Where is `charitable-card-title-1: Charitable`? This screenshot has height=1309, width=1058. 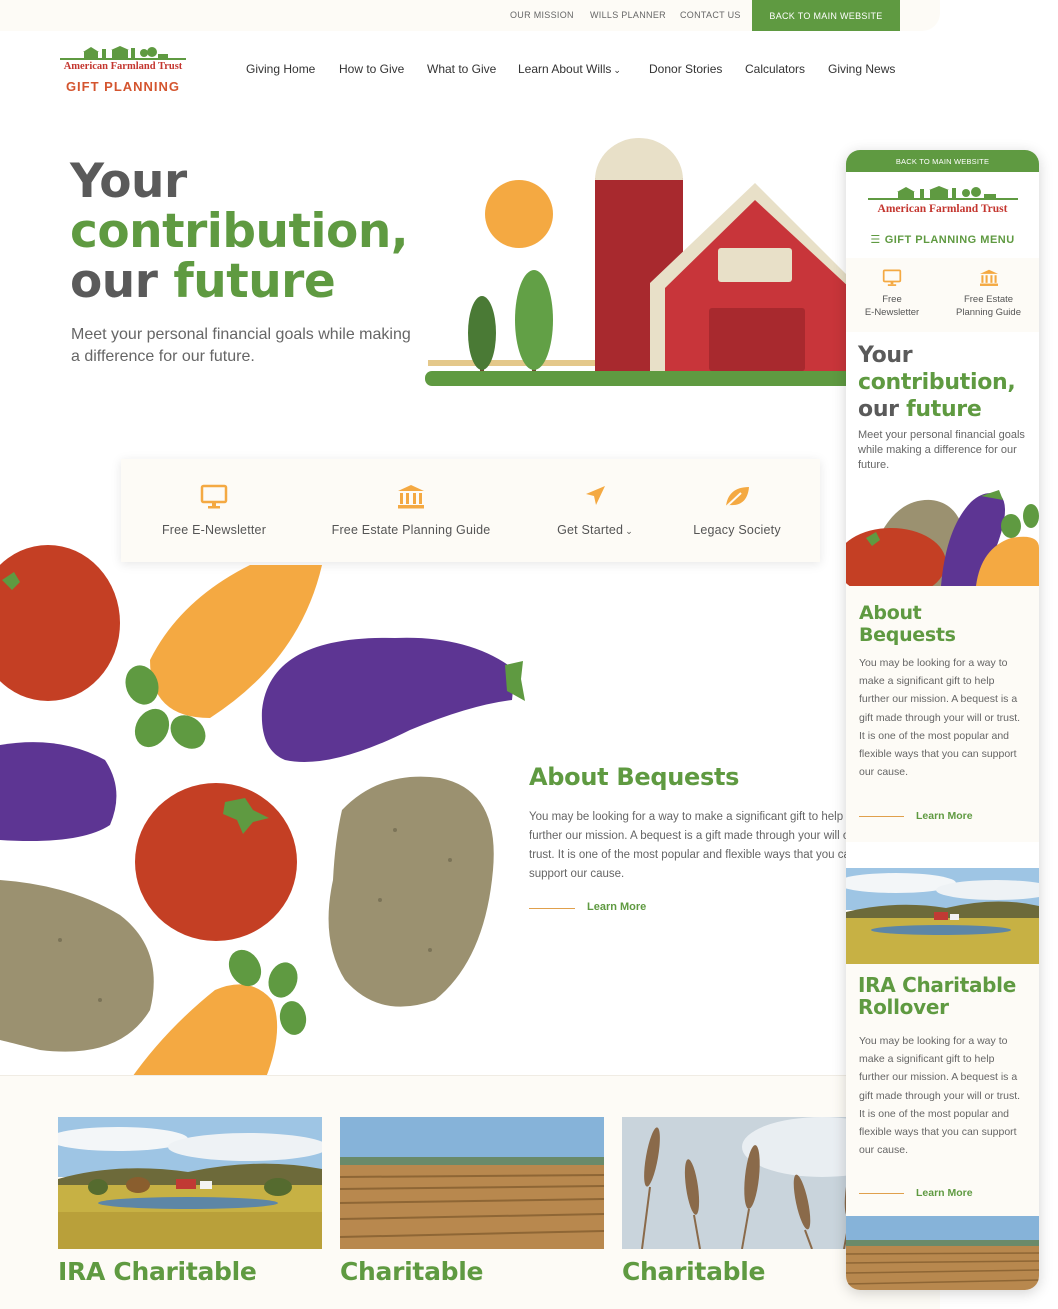 charitable-card-title-1: Charitable is located at coordinates (411, 1271).